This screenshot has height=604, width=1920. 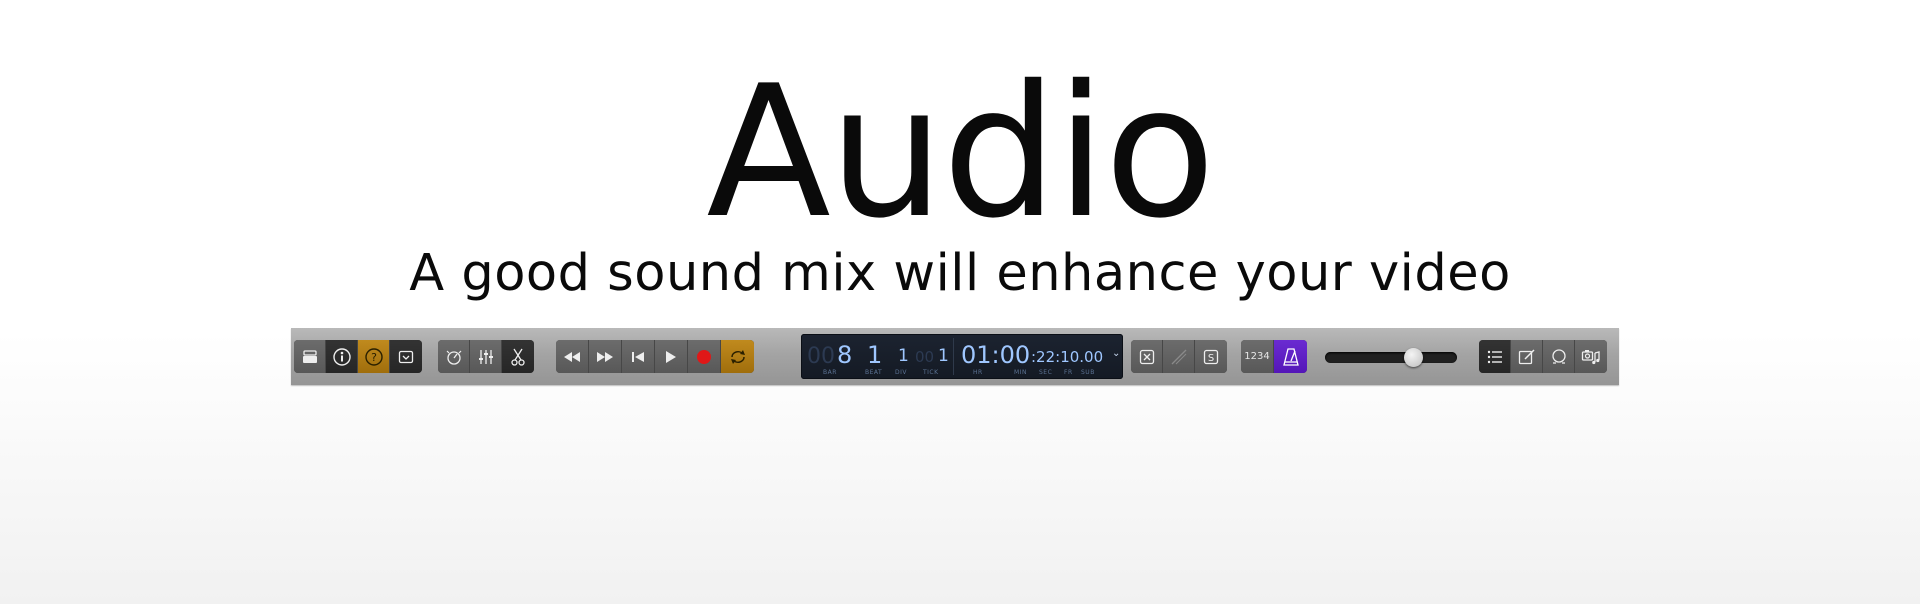 I want to click on lcd-divider, so click(x=953, y=356).